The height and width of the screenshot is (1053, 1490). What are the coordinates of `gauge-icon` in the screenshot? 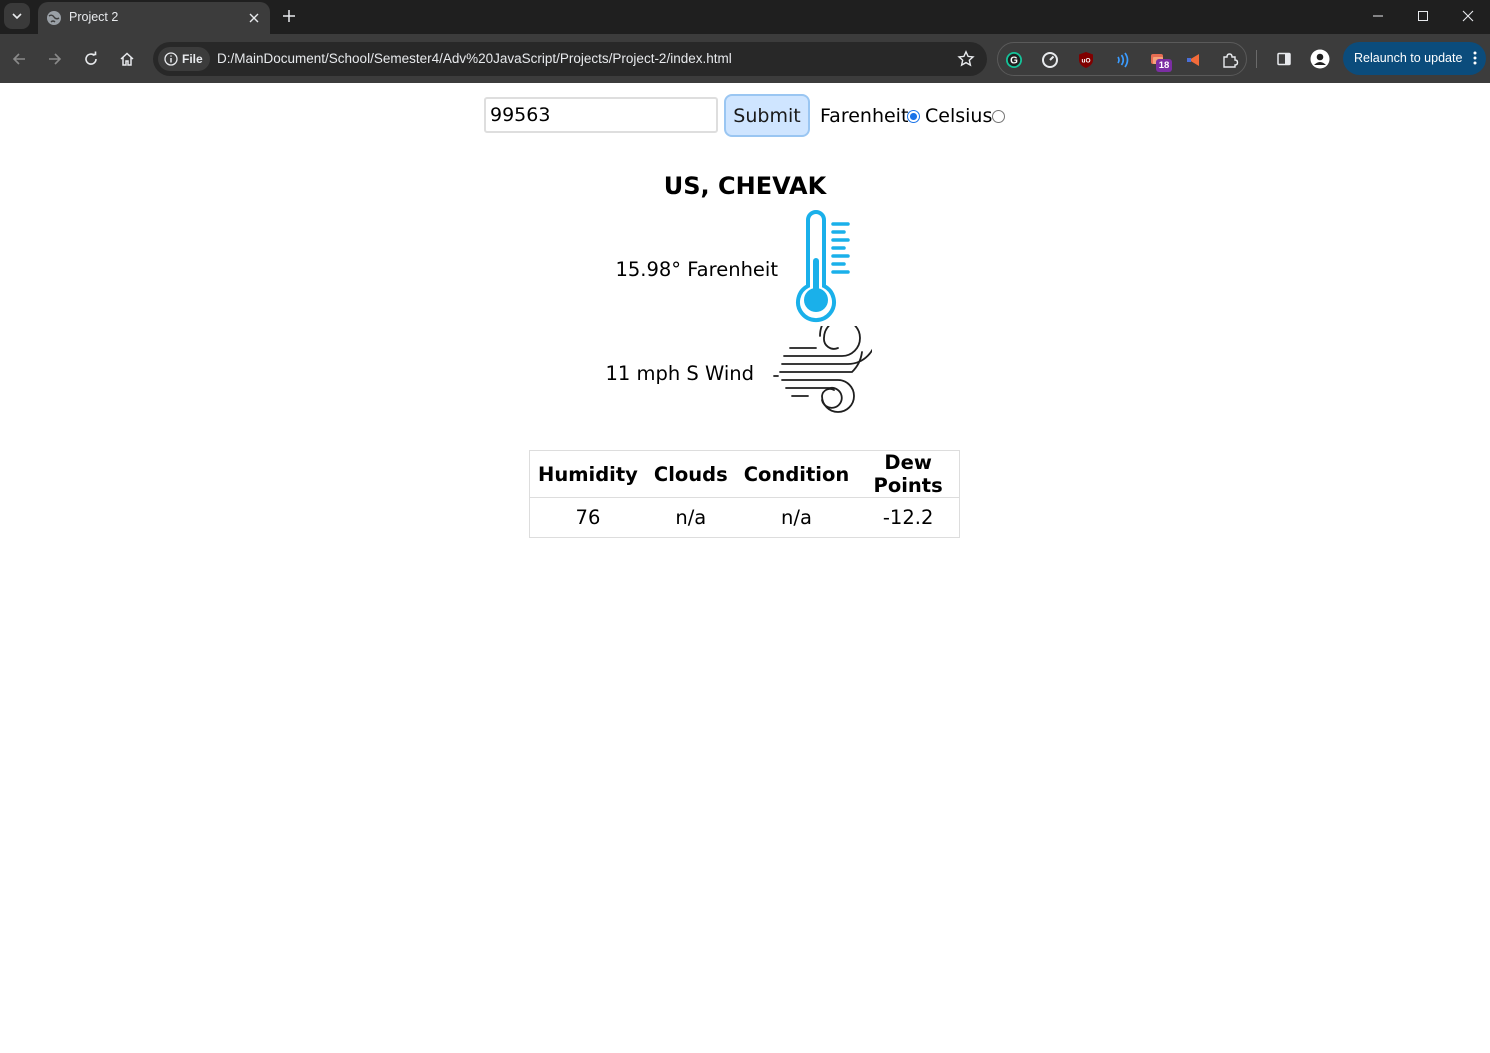 It's located at (1050, 60).